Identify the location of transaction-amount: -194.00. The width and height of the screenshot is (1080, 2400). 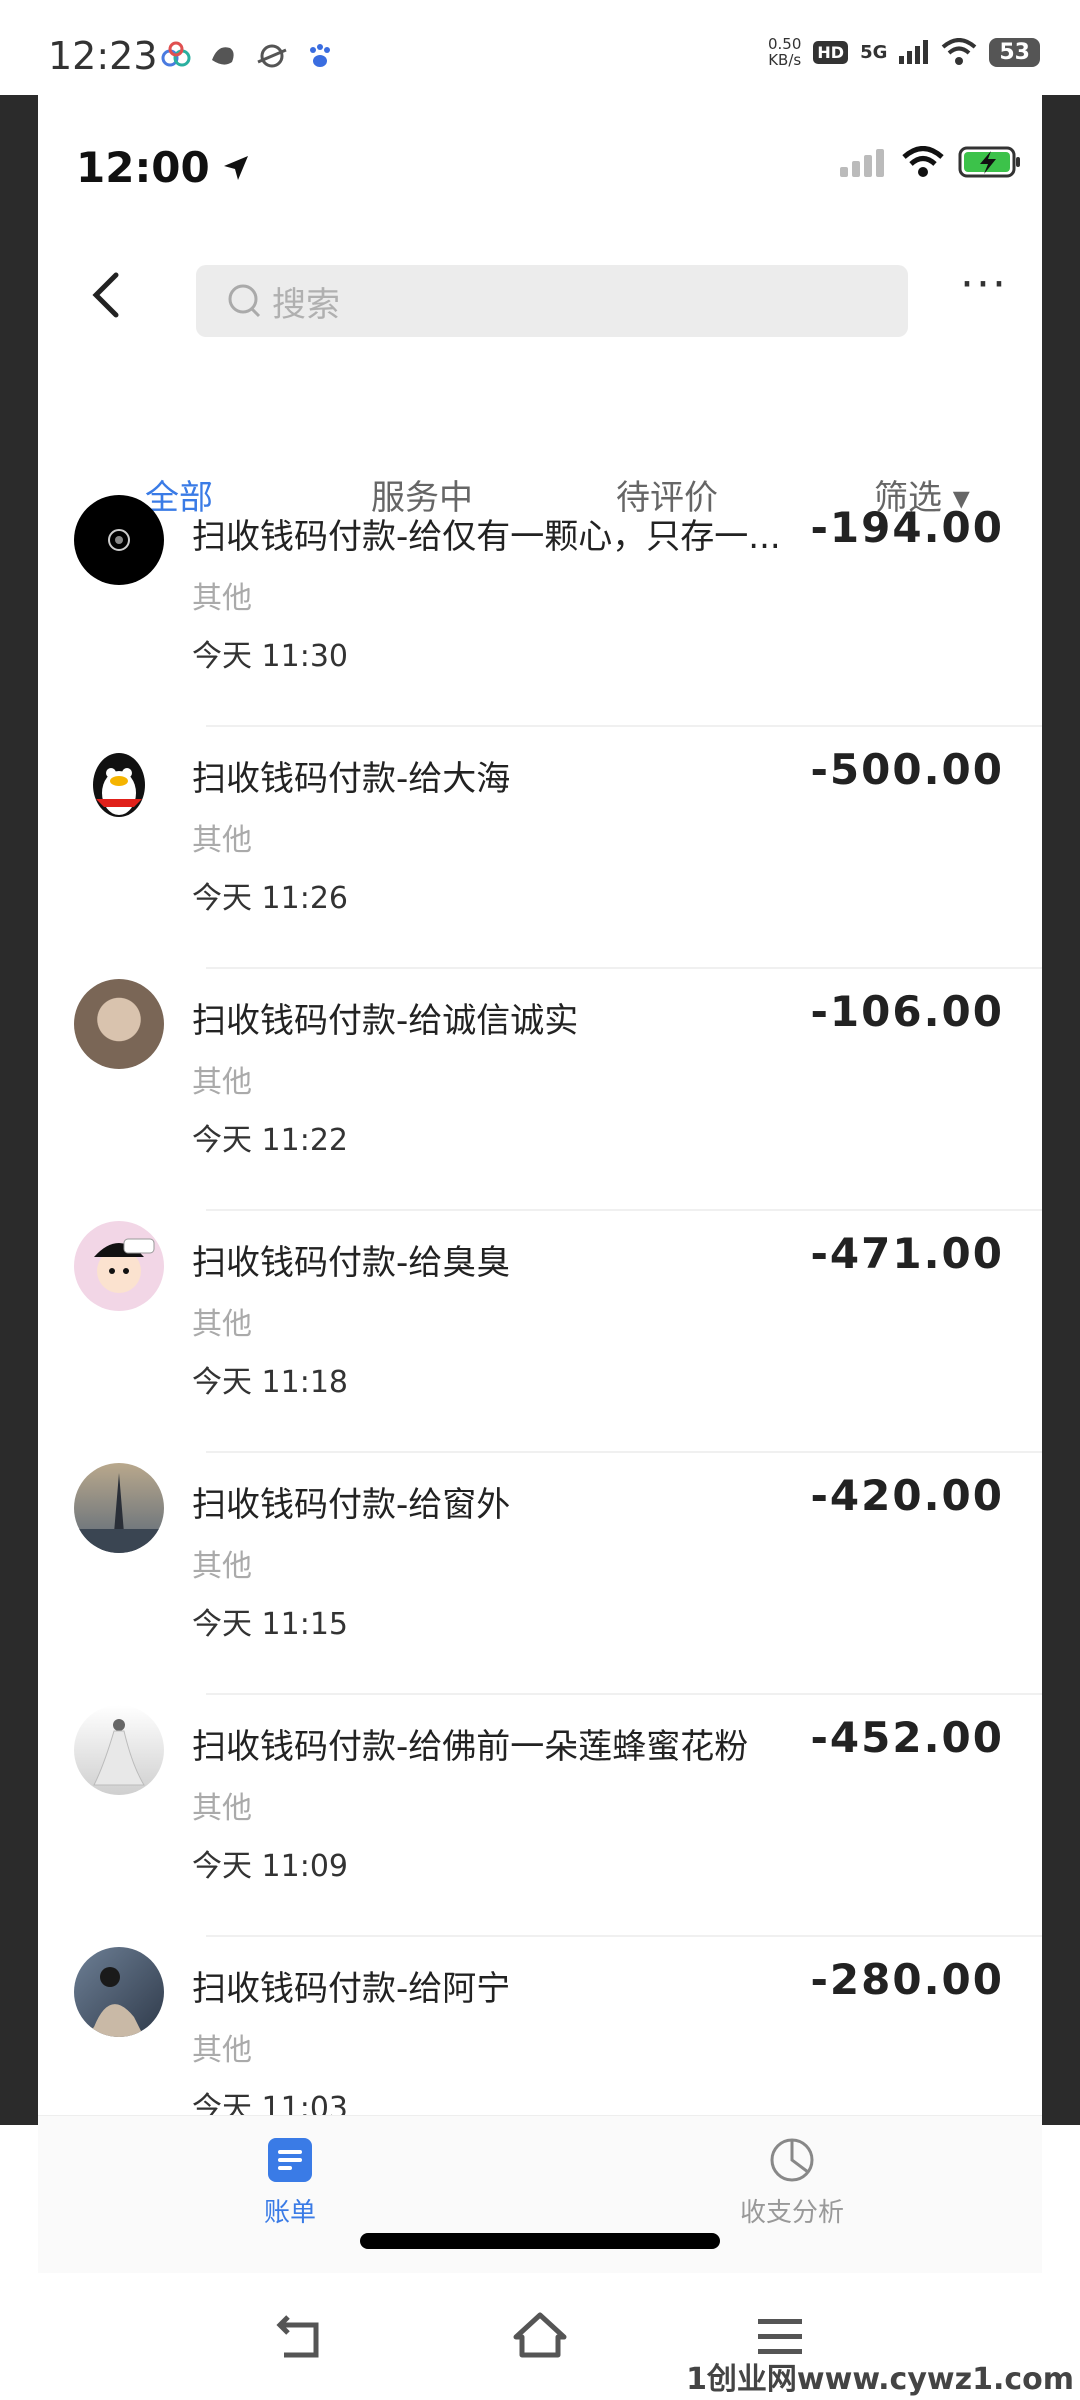
(907, 527).